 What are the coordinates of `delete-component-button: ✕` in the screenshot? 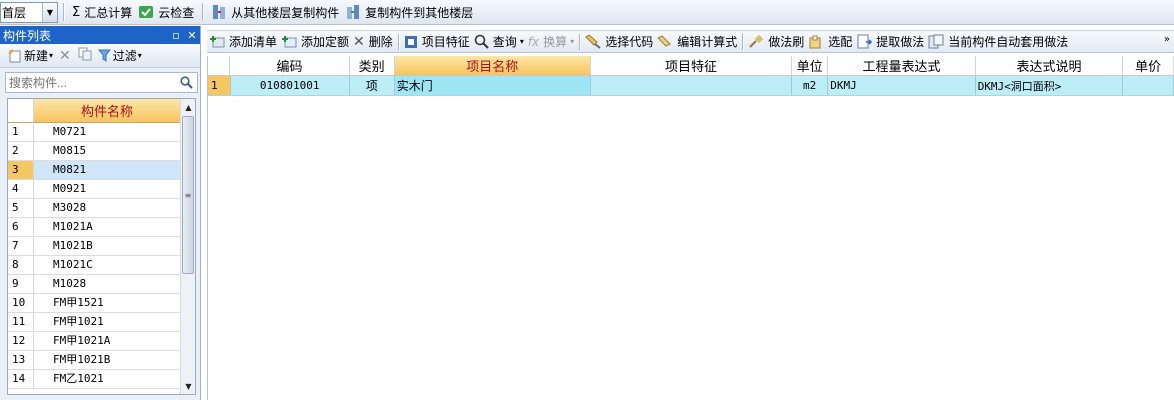 It's located at (65, 55).